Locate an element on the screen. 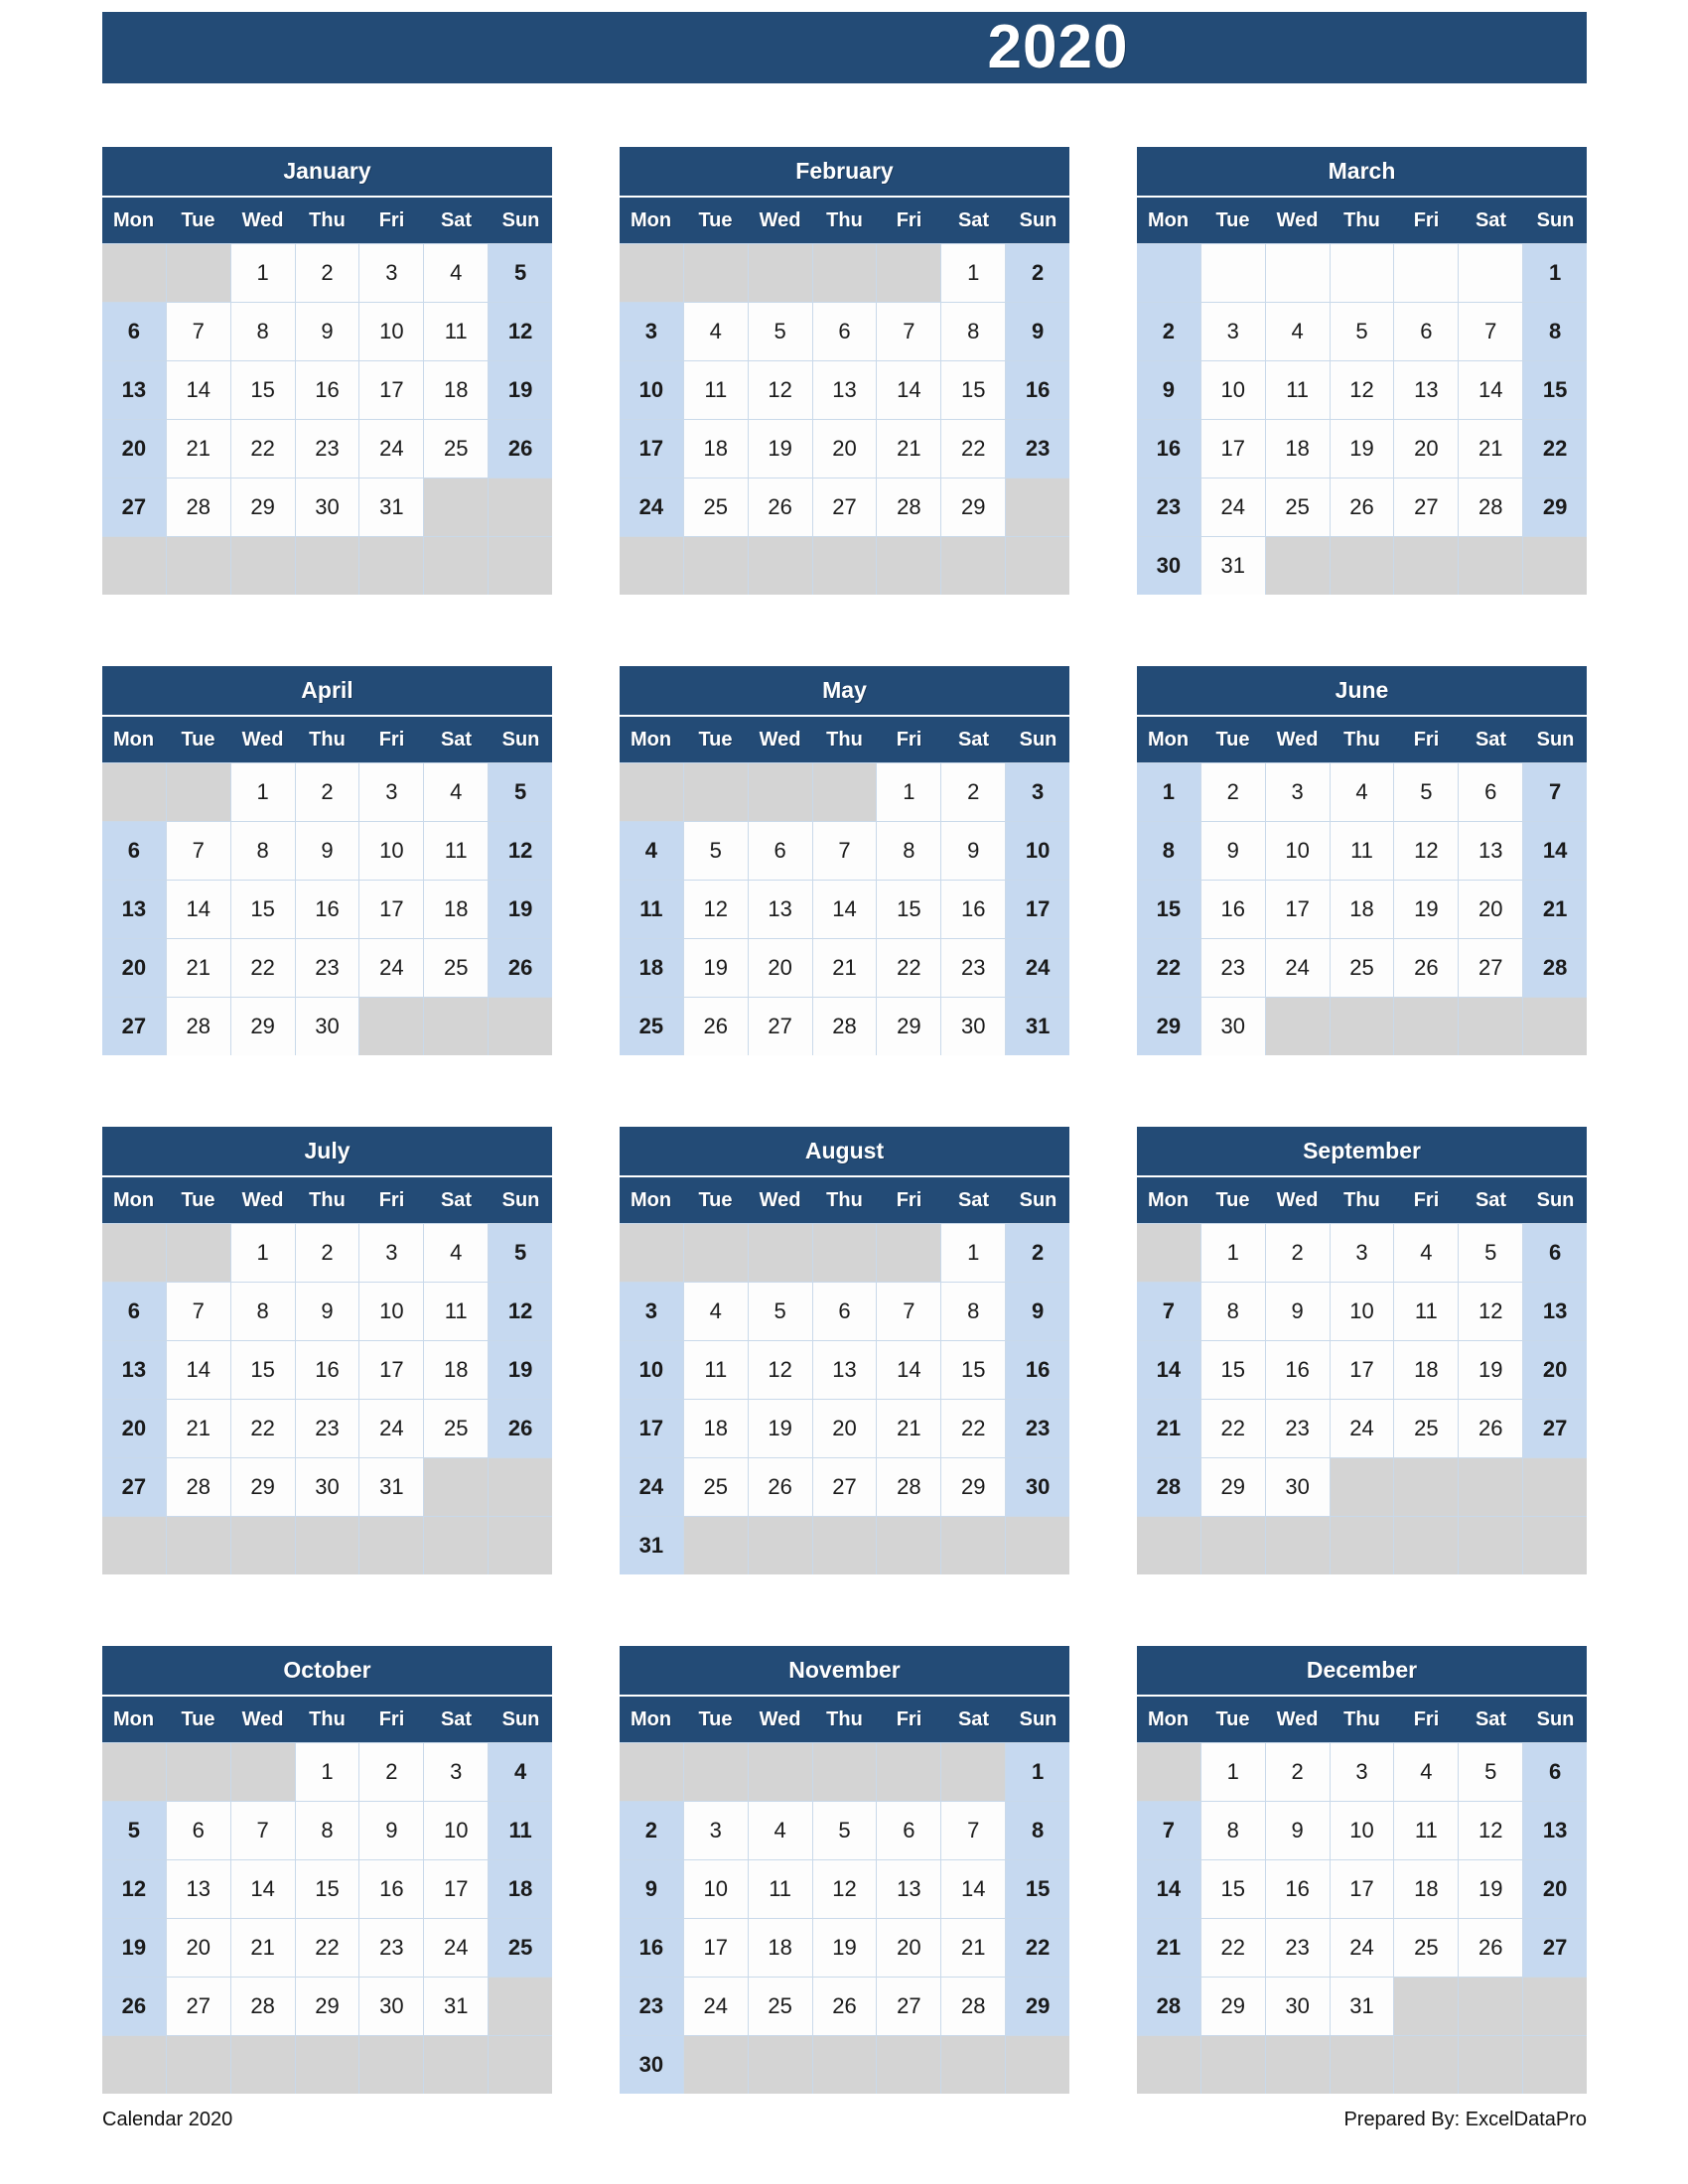  day-cell: 29 is located at coordinates (327, 2006).